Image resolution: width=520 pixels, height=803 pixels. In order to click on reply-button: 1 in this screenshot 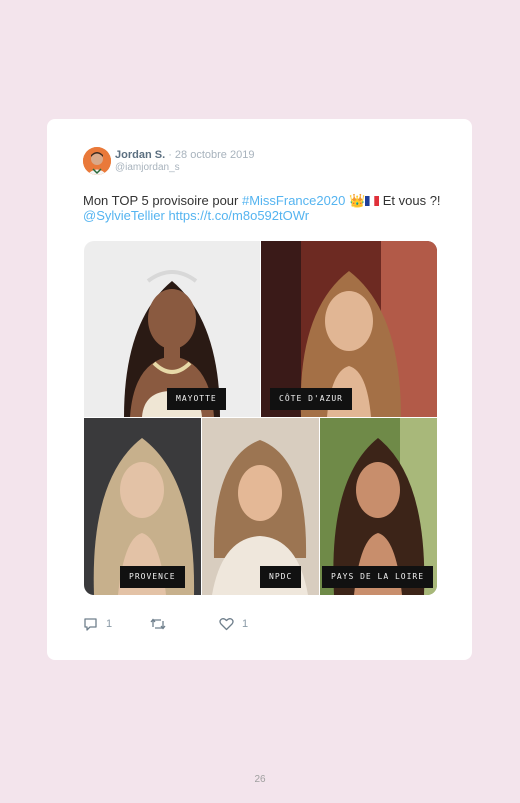, I will do `click(97, 624)`.